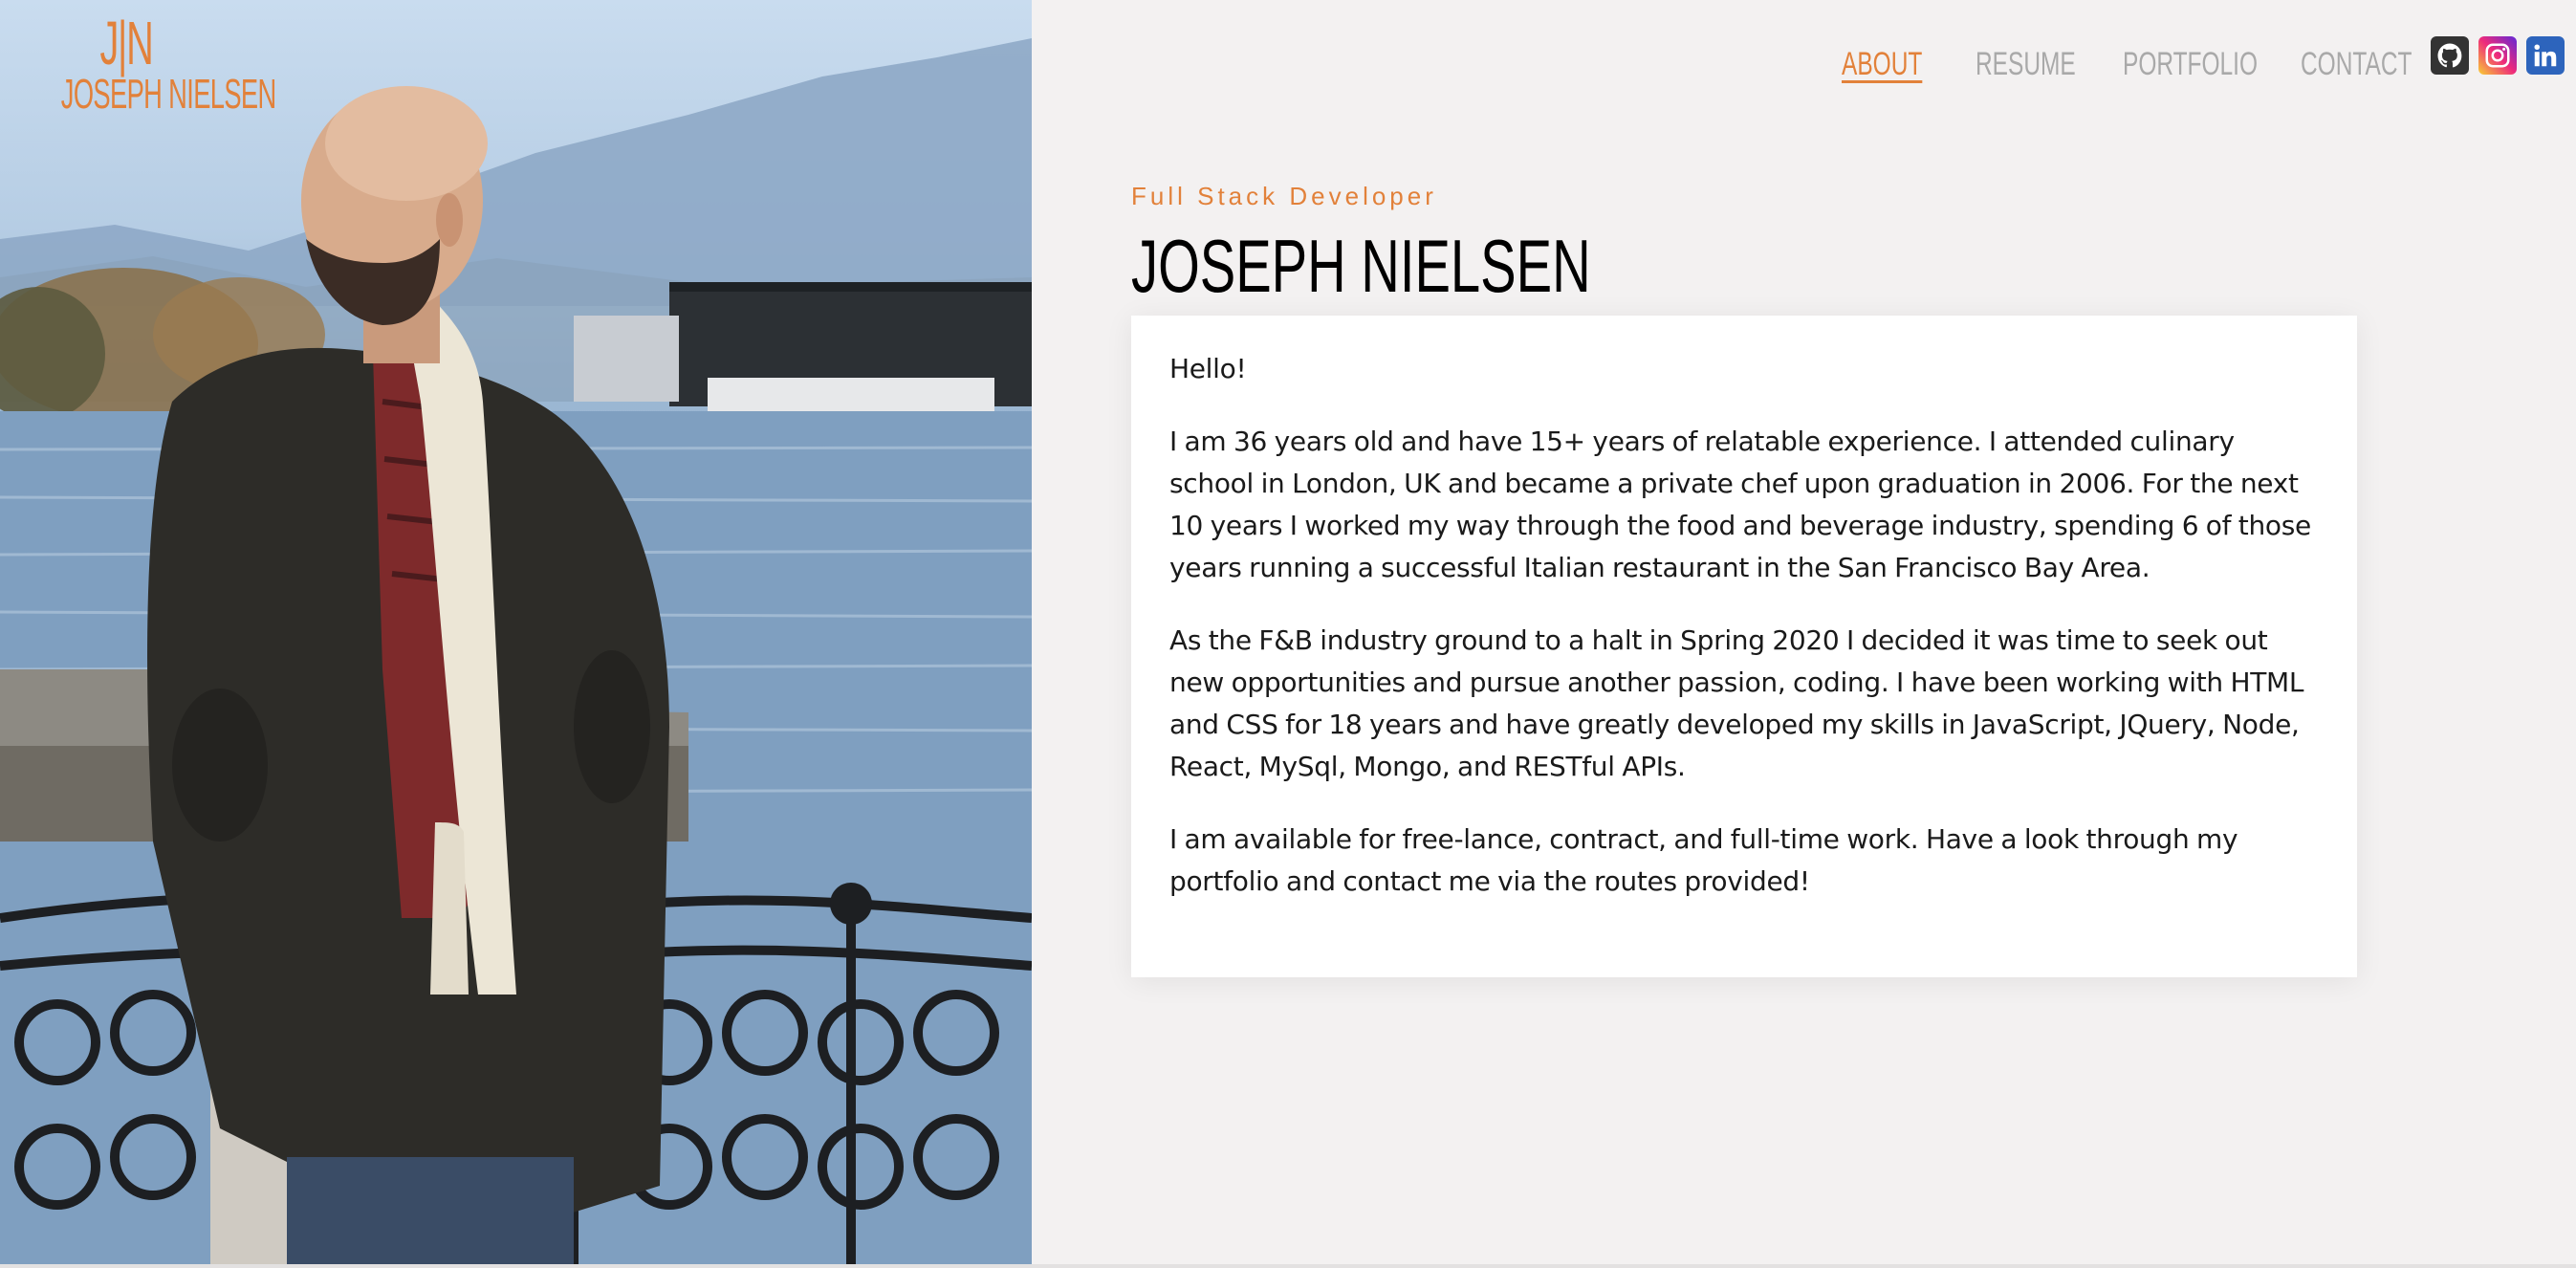 Image resolution: width=2576 pixels, height=1268 pixels. Describe the element at coordinates (1284, 196) in the screenshot. I see `job-title: Full Stack Developer` at that location.